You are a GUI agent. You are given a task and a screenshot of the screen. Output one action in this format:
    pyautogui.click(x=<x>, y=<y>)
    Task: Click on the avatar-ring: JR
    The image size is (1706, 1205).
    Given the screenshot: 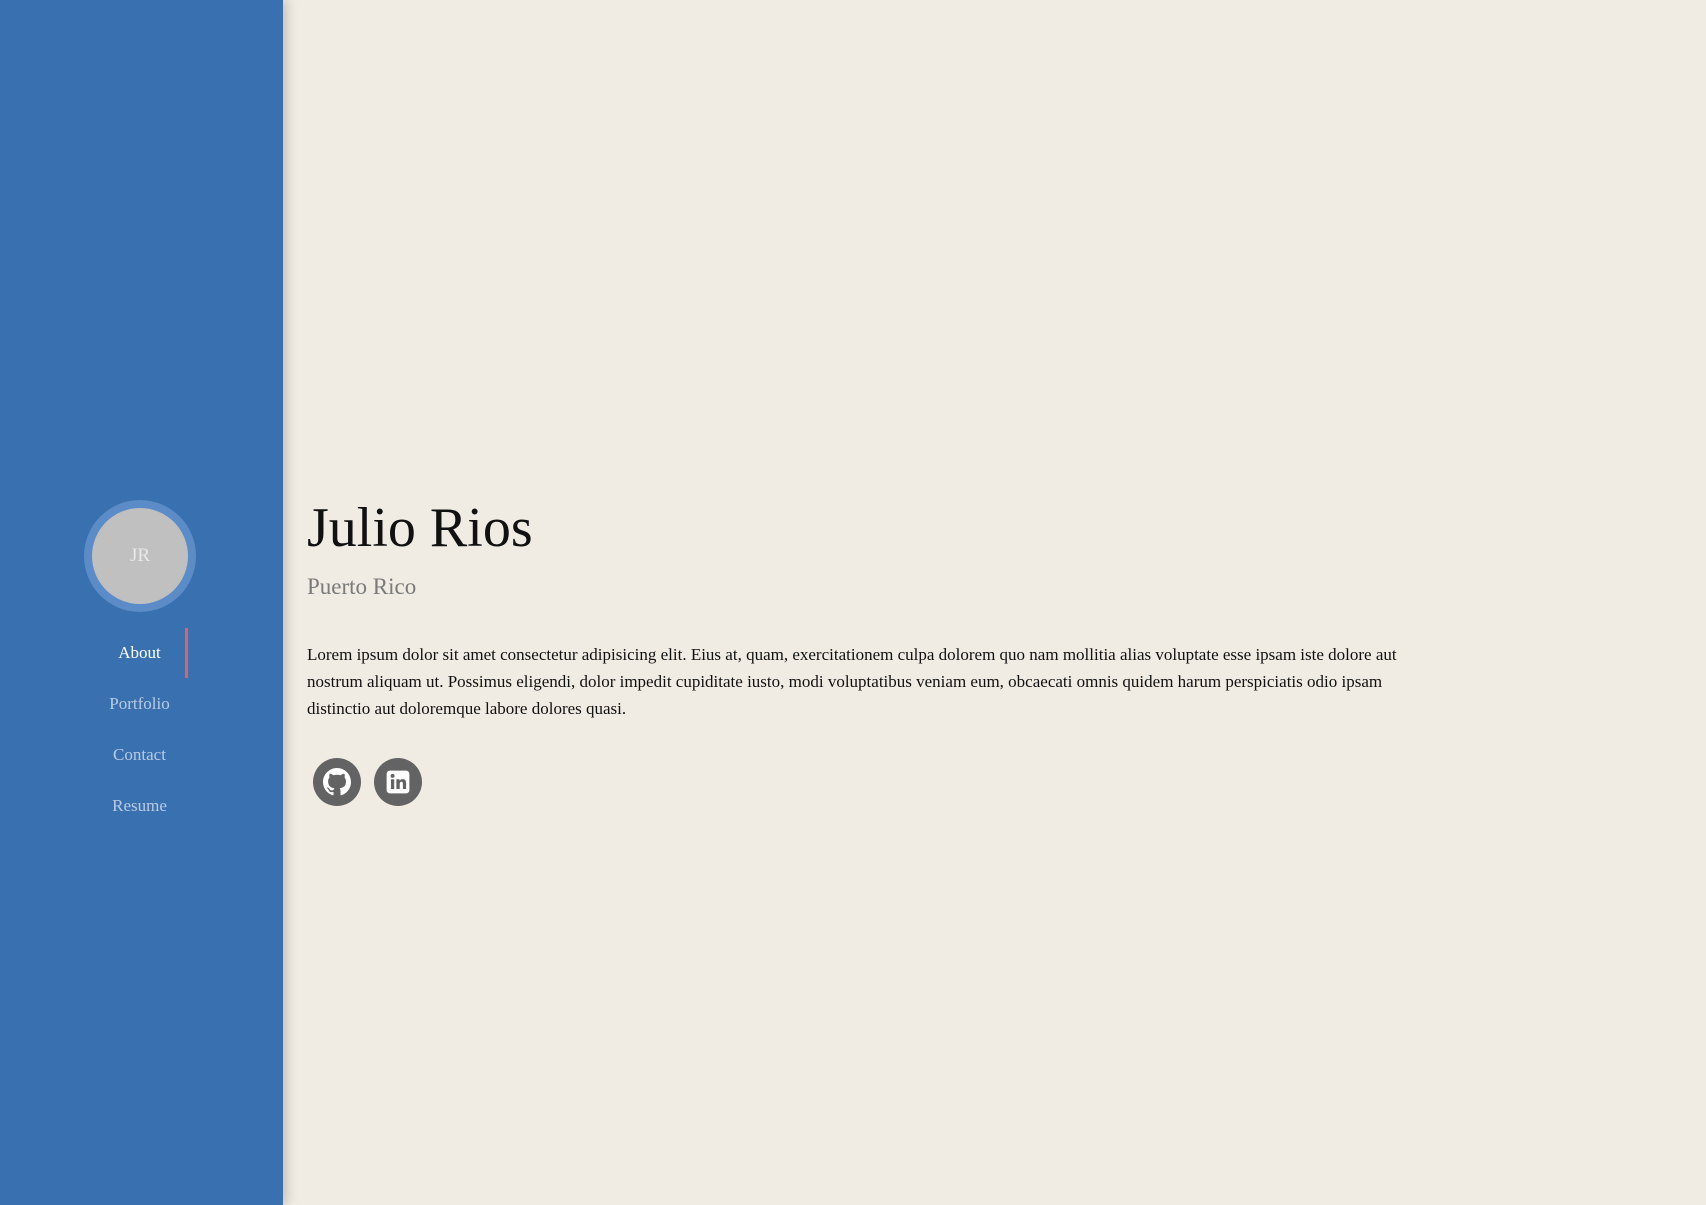 What is the action you would take?
    pyautogui.click(x=140, y=556)
    